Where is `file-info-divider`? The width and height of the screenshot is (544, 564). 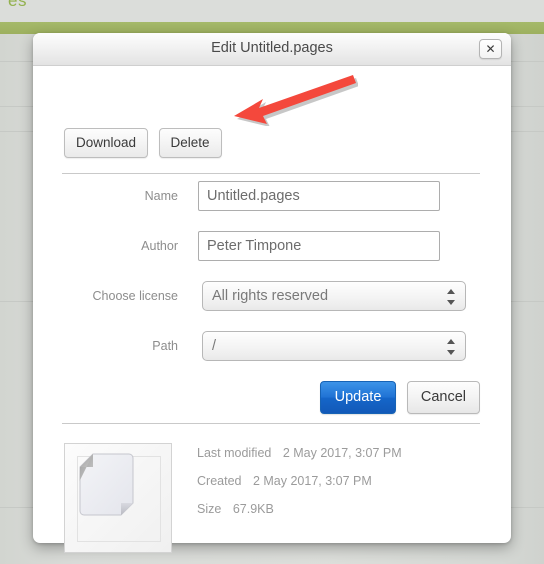
file-info-divider is located at coordinates (271, 423).